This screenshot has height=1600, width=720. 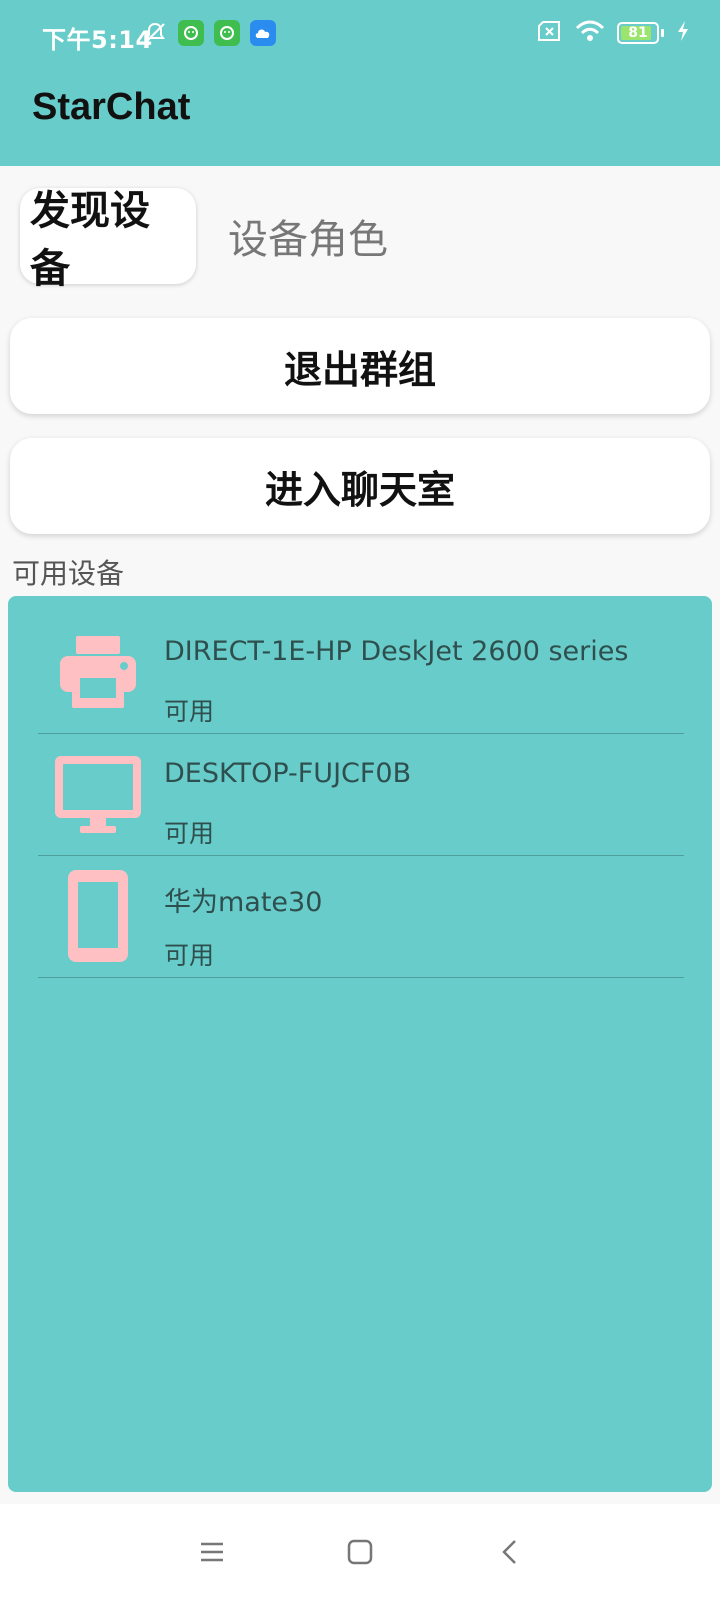 What do you see at coordinates (360, 35) in the screenshot?
I see `status-bar: 下午5:14 81` at bounding box center [360, 35].